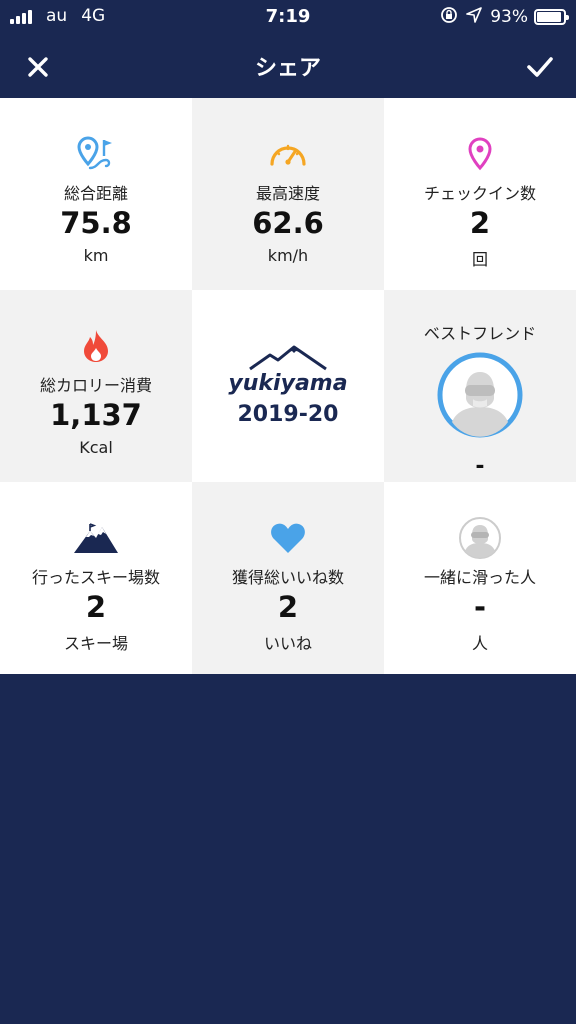 This screenshot has height=1024, width=576. What do you see at coordinates (96, 154) in the screenshot?
I see `map-pin-route-icon` at bounding box center [96, 154].